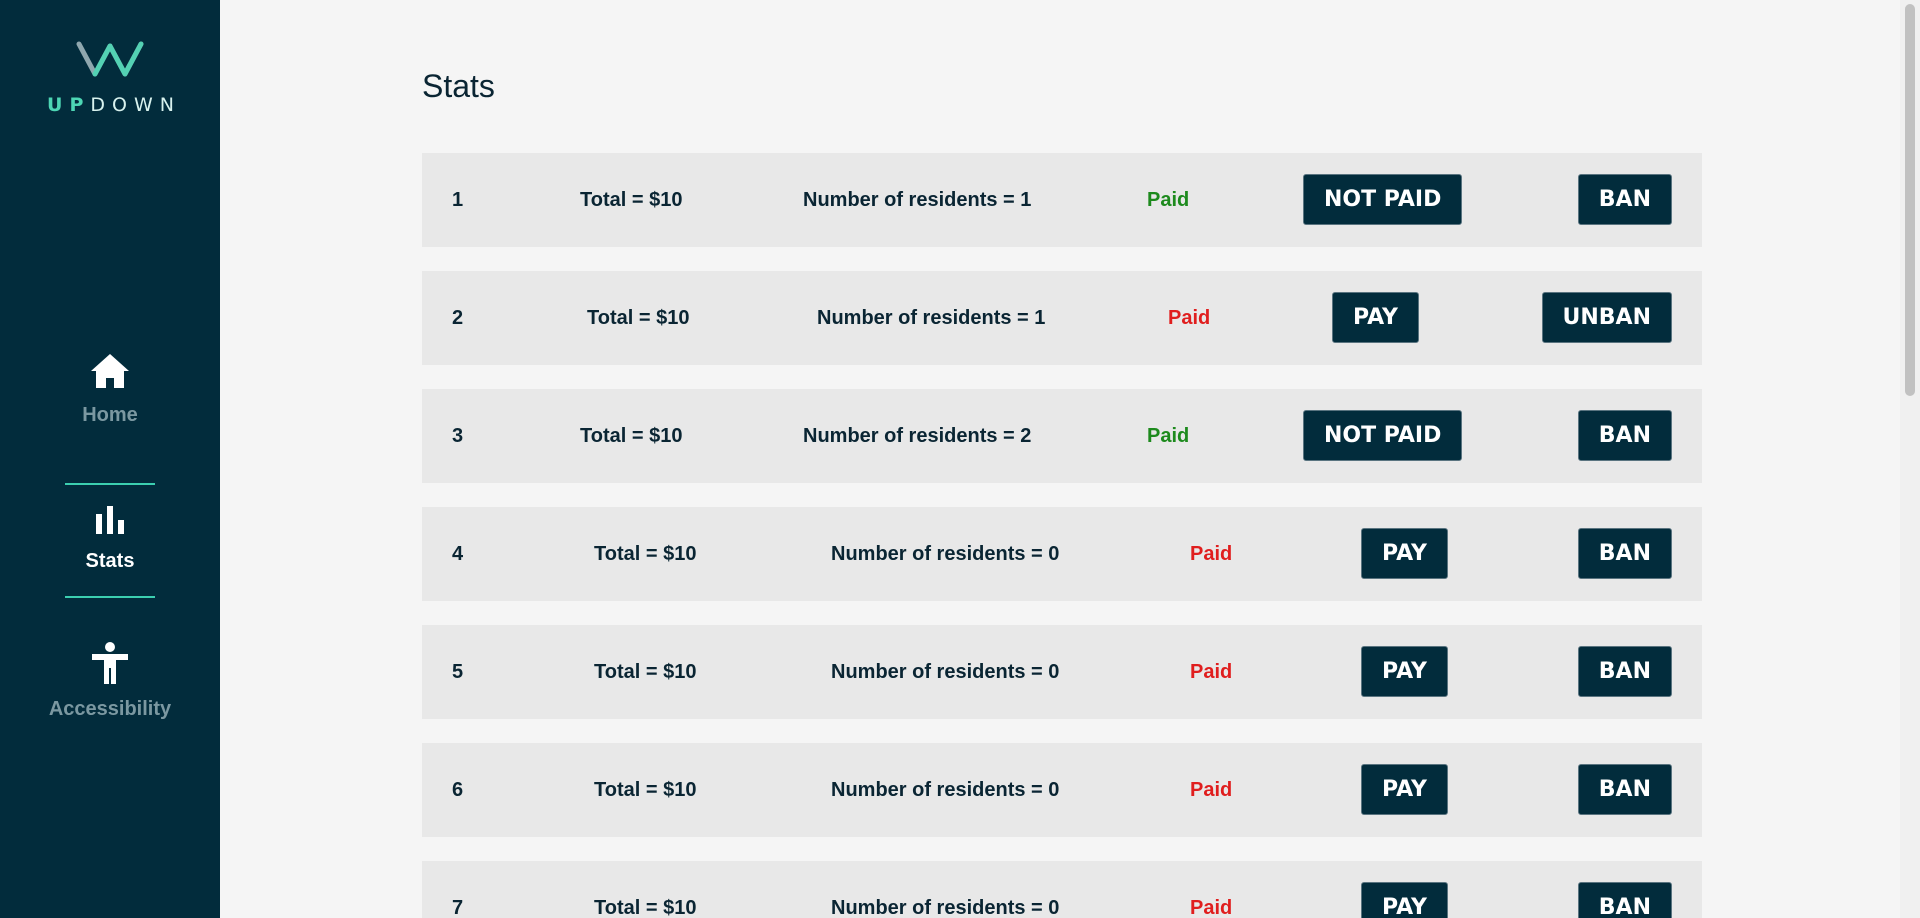 Image resolution: width=1920 pixels, height=918 pixels. Describe the element at coordinates (458, 790) in the screenshot. I see `row-id: 6` at that location.